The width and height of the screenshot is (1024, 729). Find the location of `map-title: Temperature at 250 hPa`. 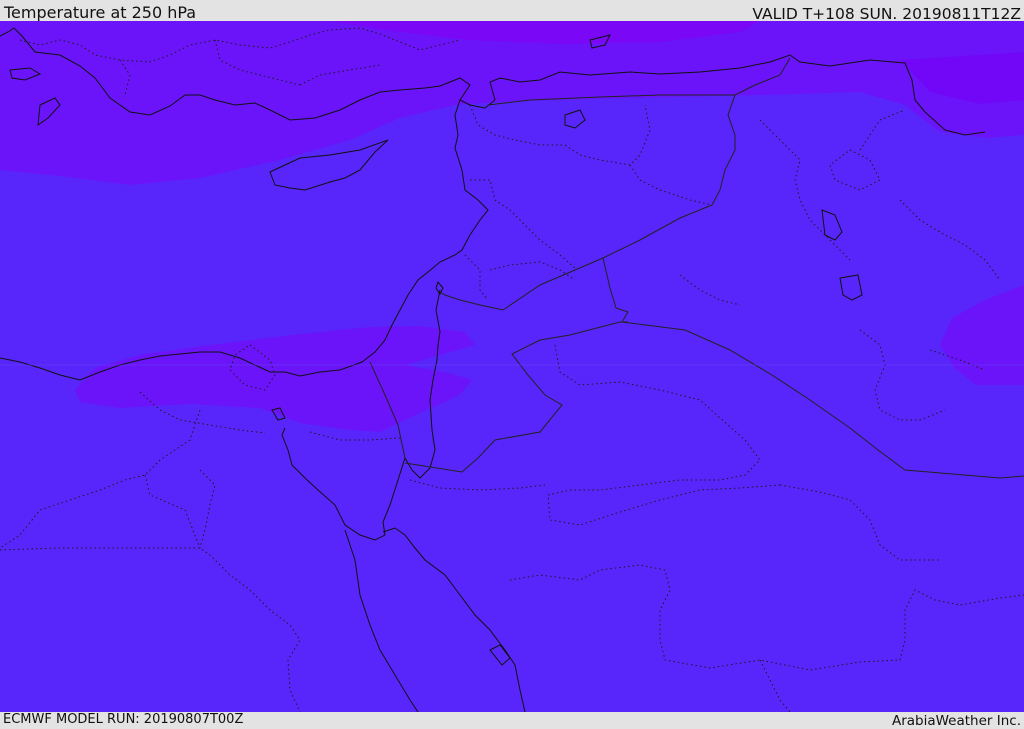

map-title: Temperature at 250 hPa is located at coordinates (100, 12).